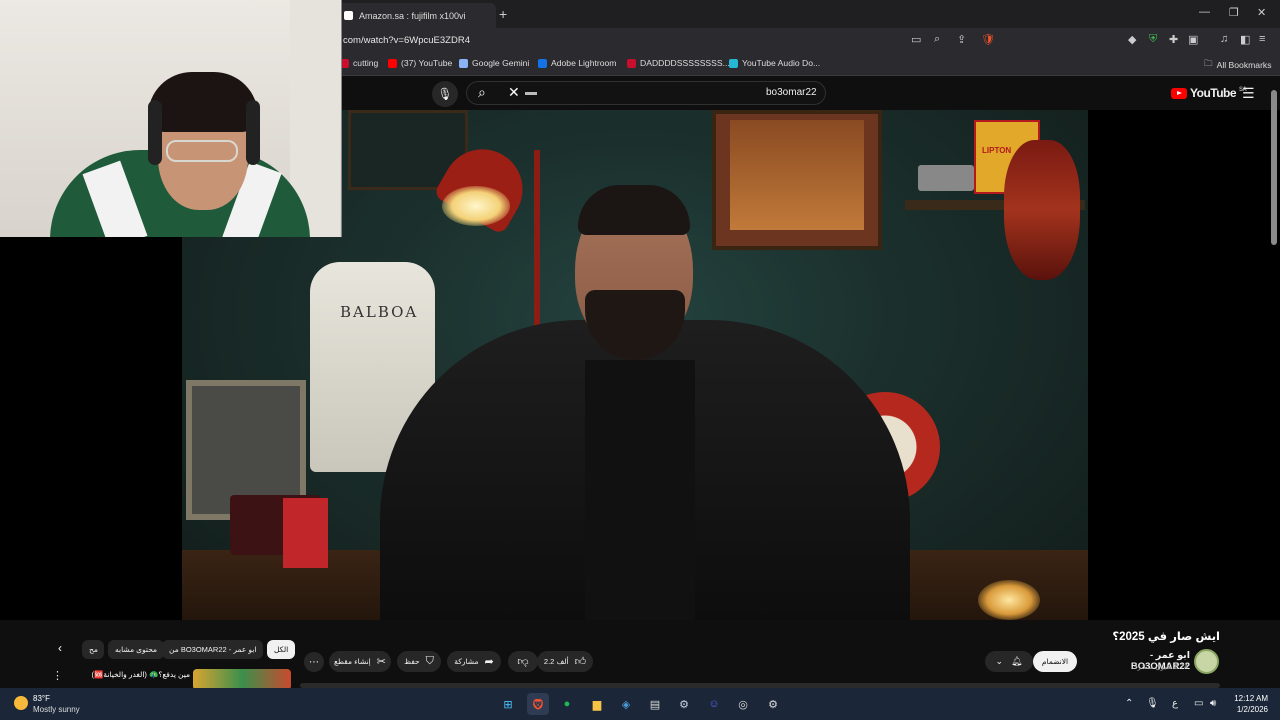 This screenshot has width=1280, height=720. What do you see at coordinates (41, 698) in the screenshot?
I see `weather-temperature: 83°F` at bounding box center [41, 698].